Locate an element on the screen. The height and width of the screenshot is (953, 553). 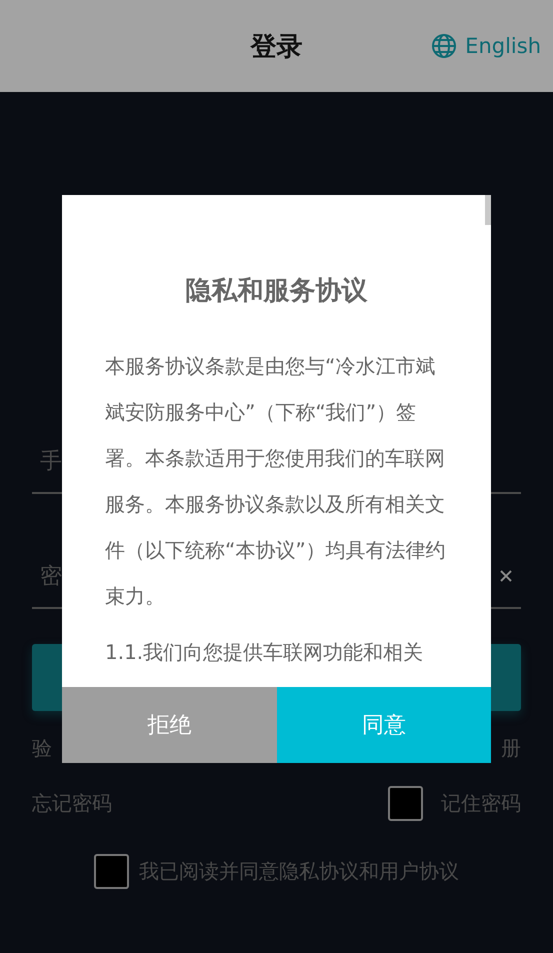
agreement-label: 我已阅读并同意隐私协议和用户协议 is located at coordinates (299, 871).